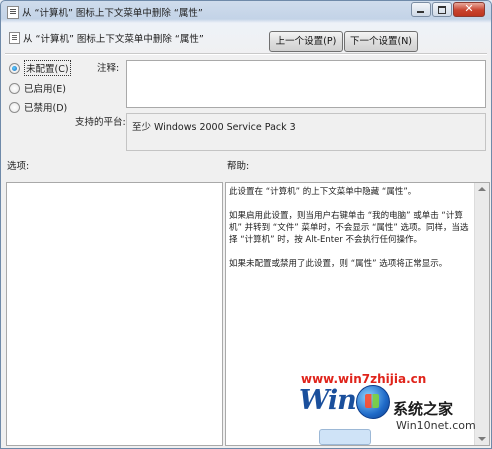 The height and width of the screenshot is (449, 492). What do you see at coordinates (214, 127) in the screenshot?
I see `platform-value: 至少 Windows 2000 Service Pack 3` at bounding box center [214, 127].